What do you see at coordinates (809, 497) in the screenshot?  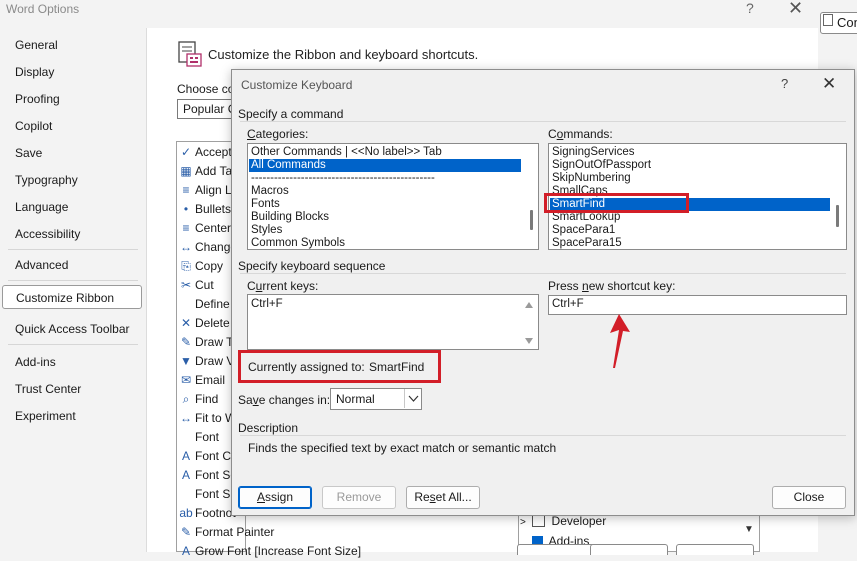 I see `close-button: Close` at bounding box center [809, 497].